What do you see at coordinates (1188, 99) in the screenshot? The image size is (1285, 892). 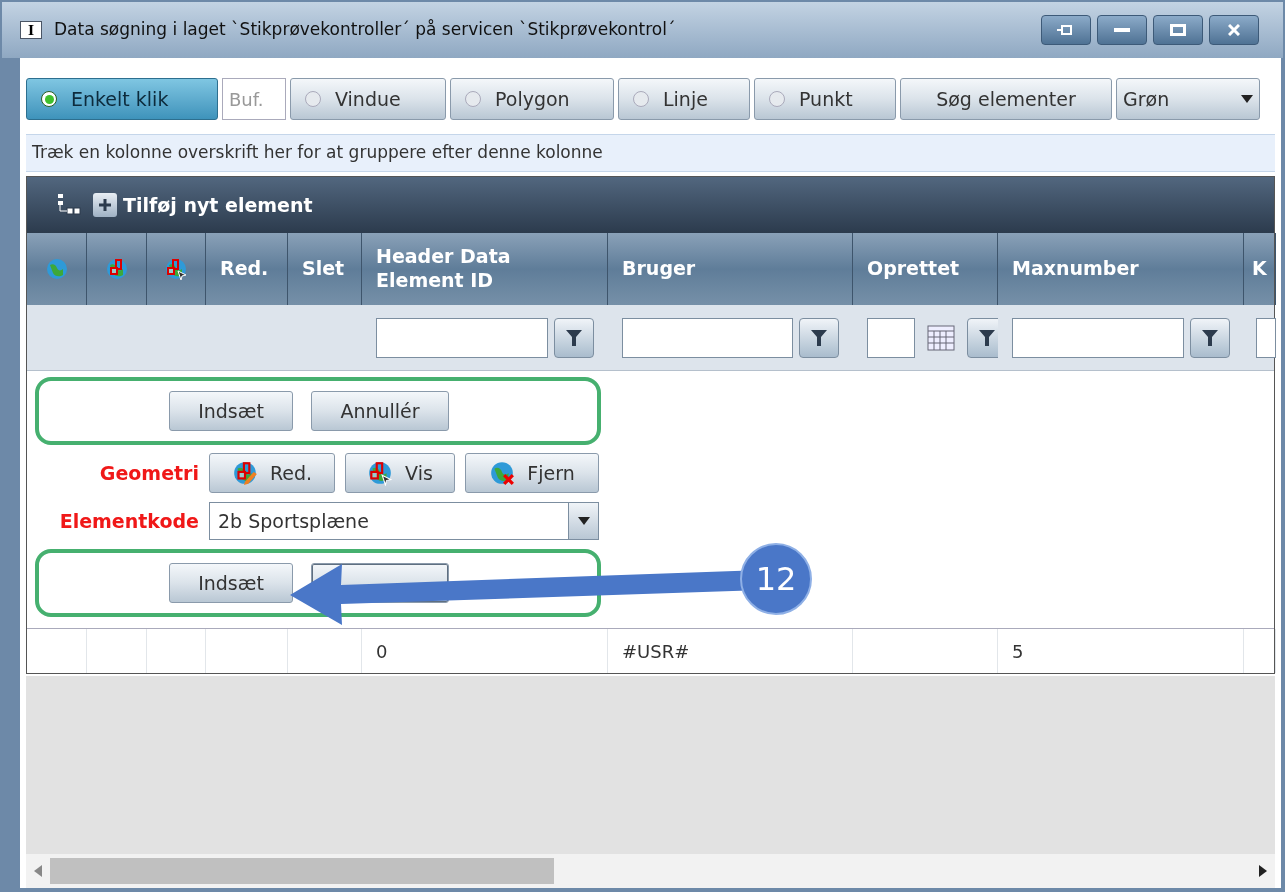 I see `color-dropdown: Grøn` at bounding box center [1188, 99].